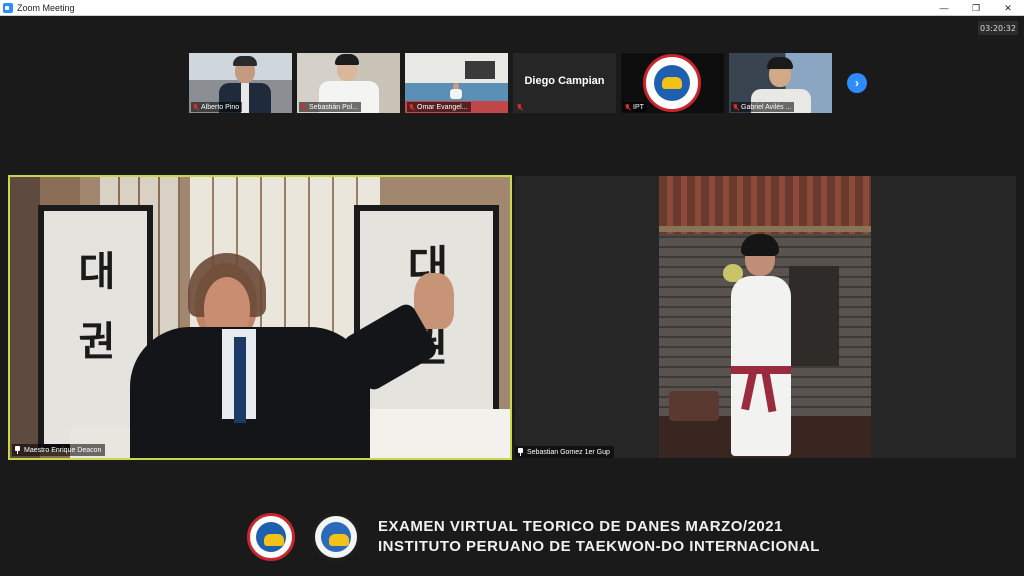 Image resolution: width=1024 pixels, height=576 pixels. I want to click on participant-name-label: Alberto Pino, so click(217, 107).